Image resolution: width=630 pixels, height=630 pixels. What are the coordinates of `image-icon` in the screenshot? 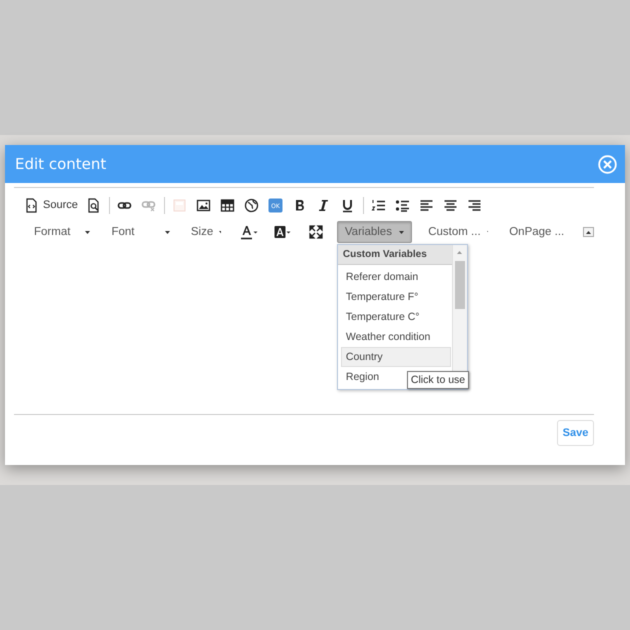 It's located at (204, 205).